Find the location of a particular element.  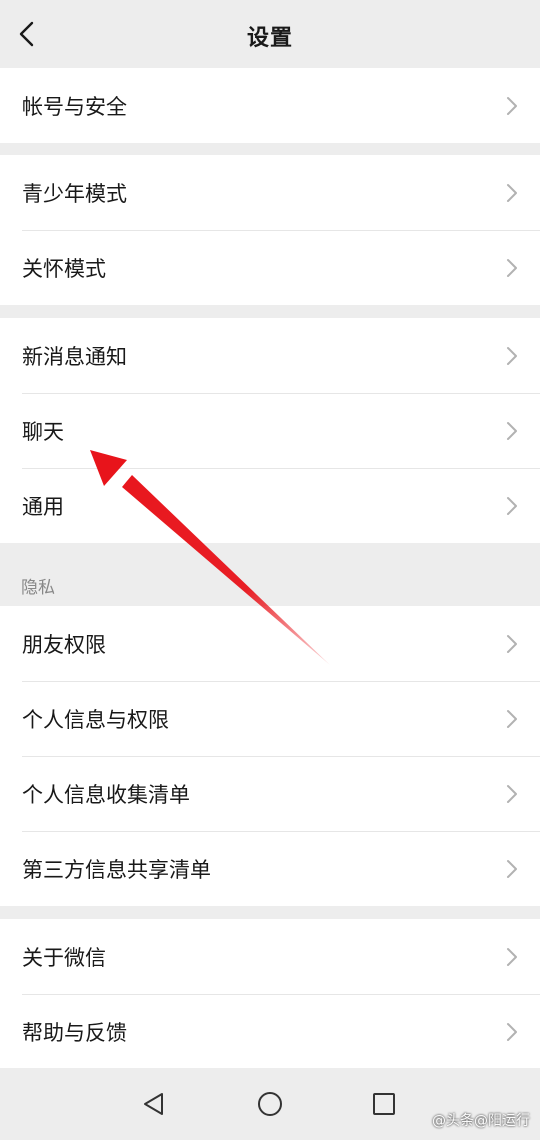

settings-item-personal-info-permissions: 个人信息与权限 is located at coordinates (270, 718).